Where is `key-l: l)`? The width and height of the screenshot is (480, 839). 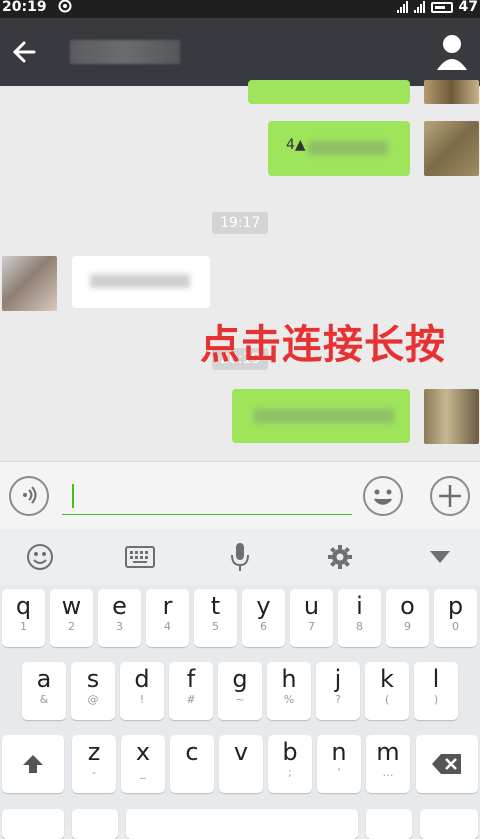 key-l: l) is located at coordinates (436, 691).